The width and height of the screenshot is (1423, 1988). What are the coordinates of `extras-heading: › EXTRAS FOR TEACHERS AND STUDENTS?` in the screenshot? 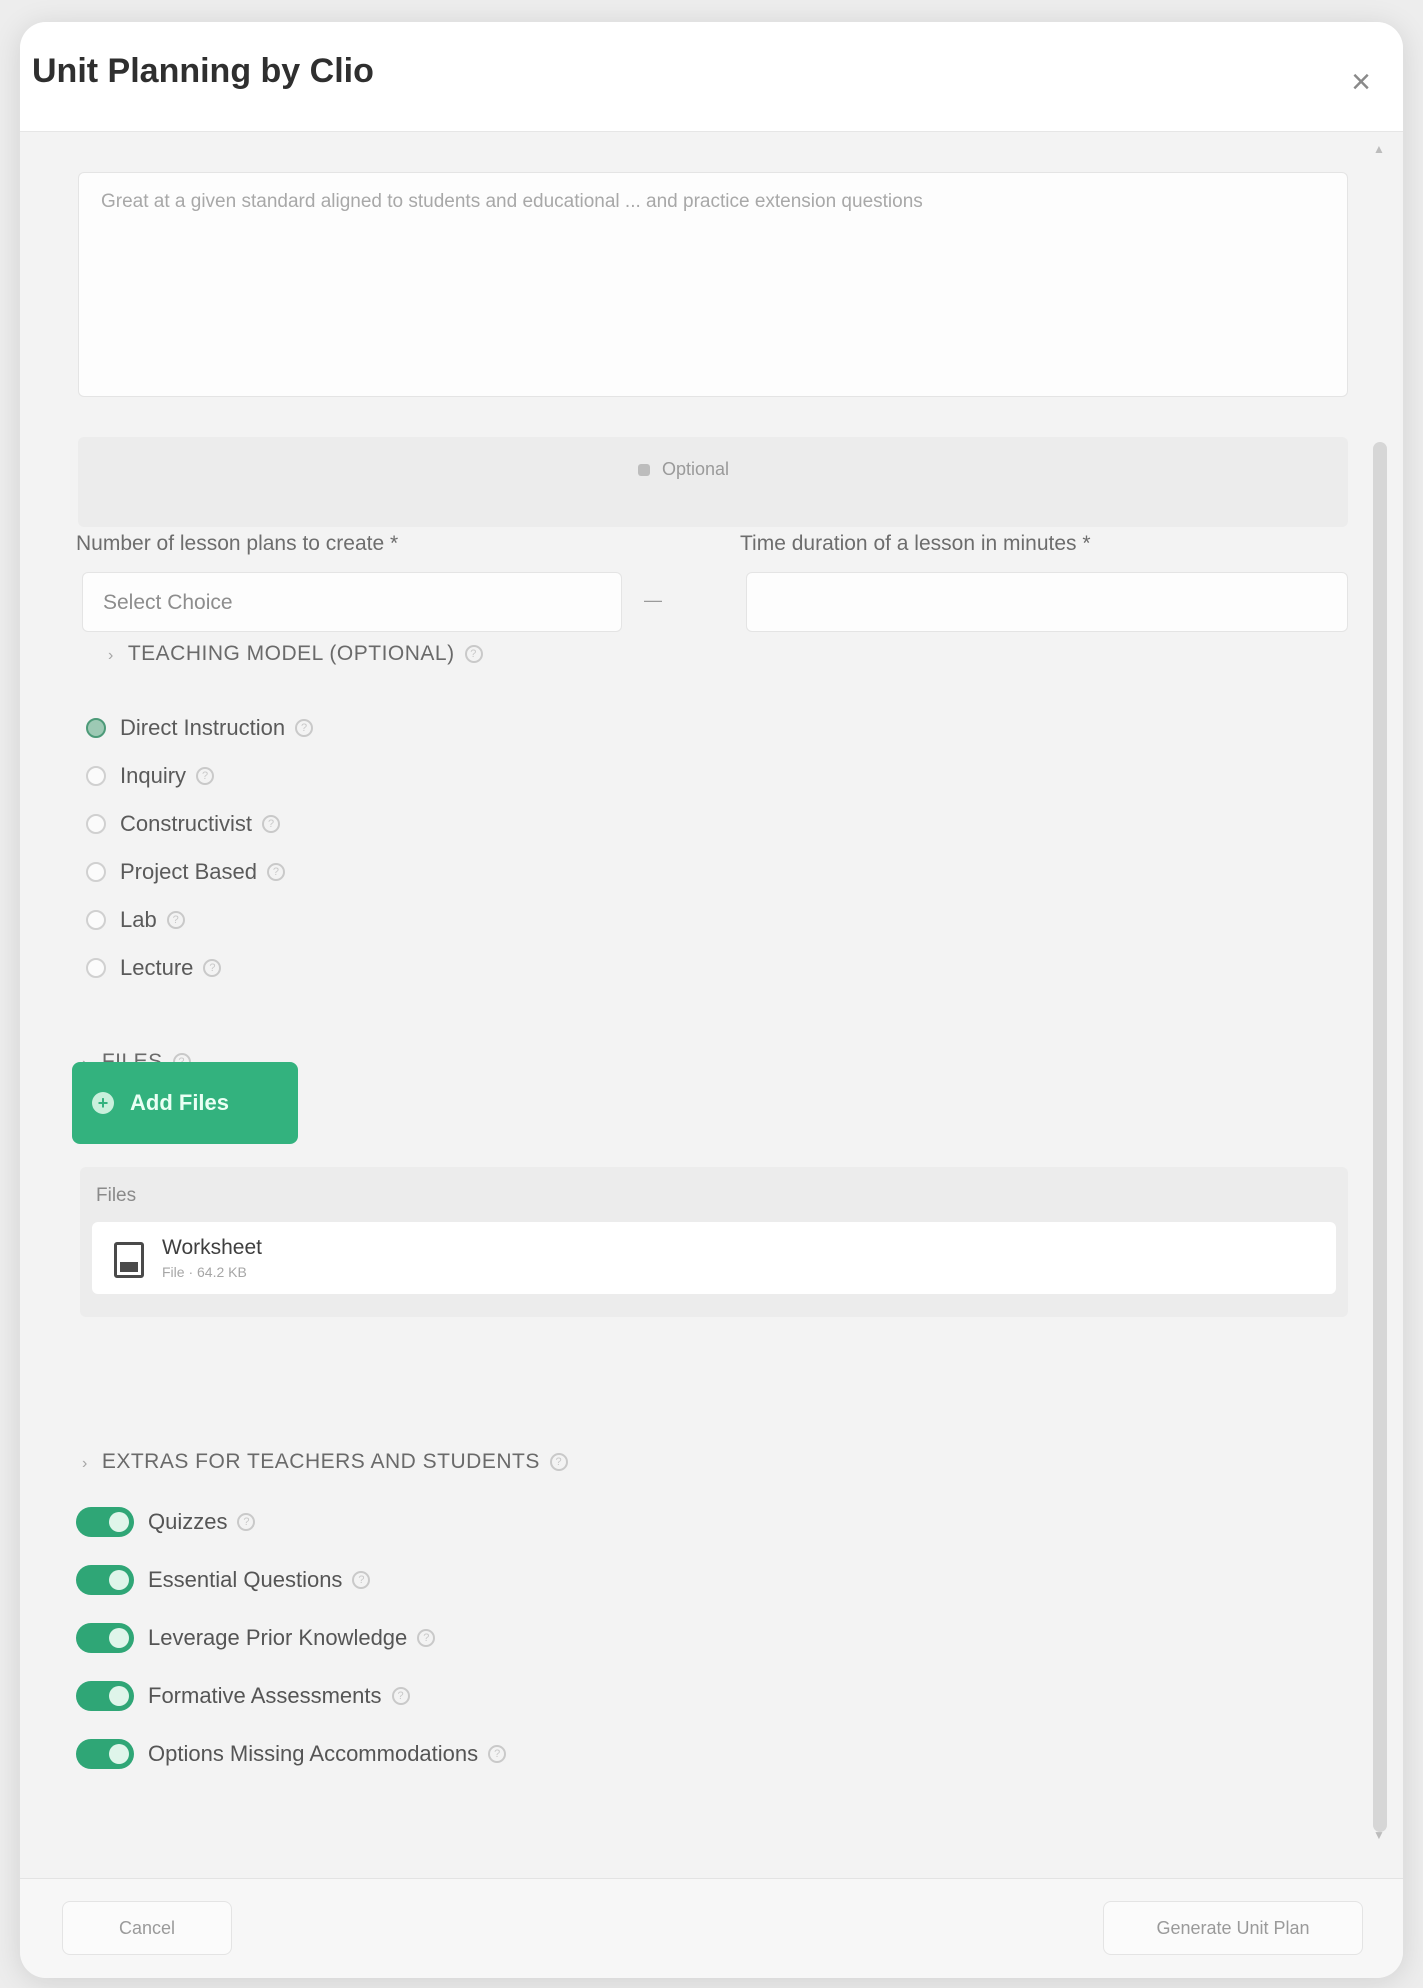 It's located at (325, 1462).